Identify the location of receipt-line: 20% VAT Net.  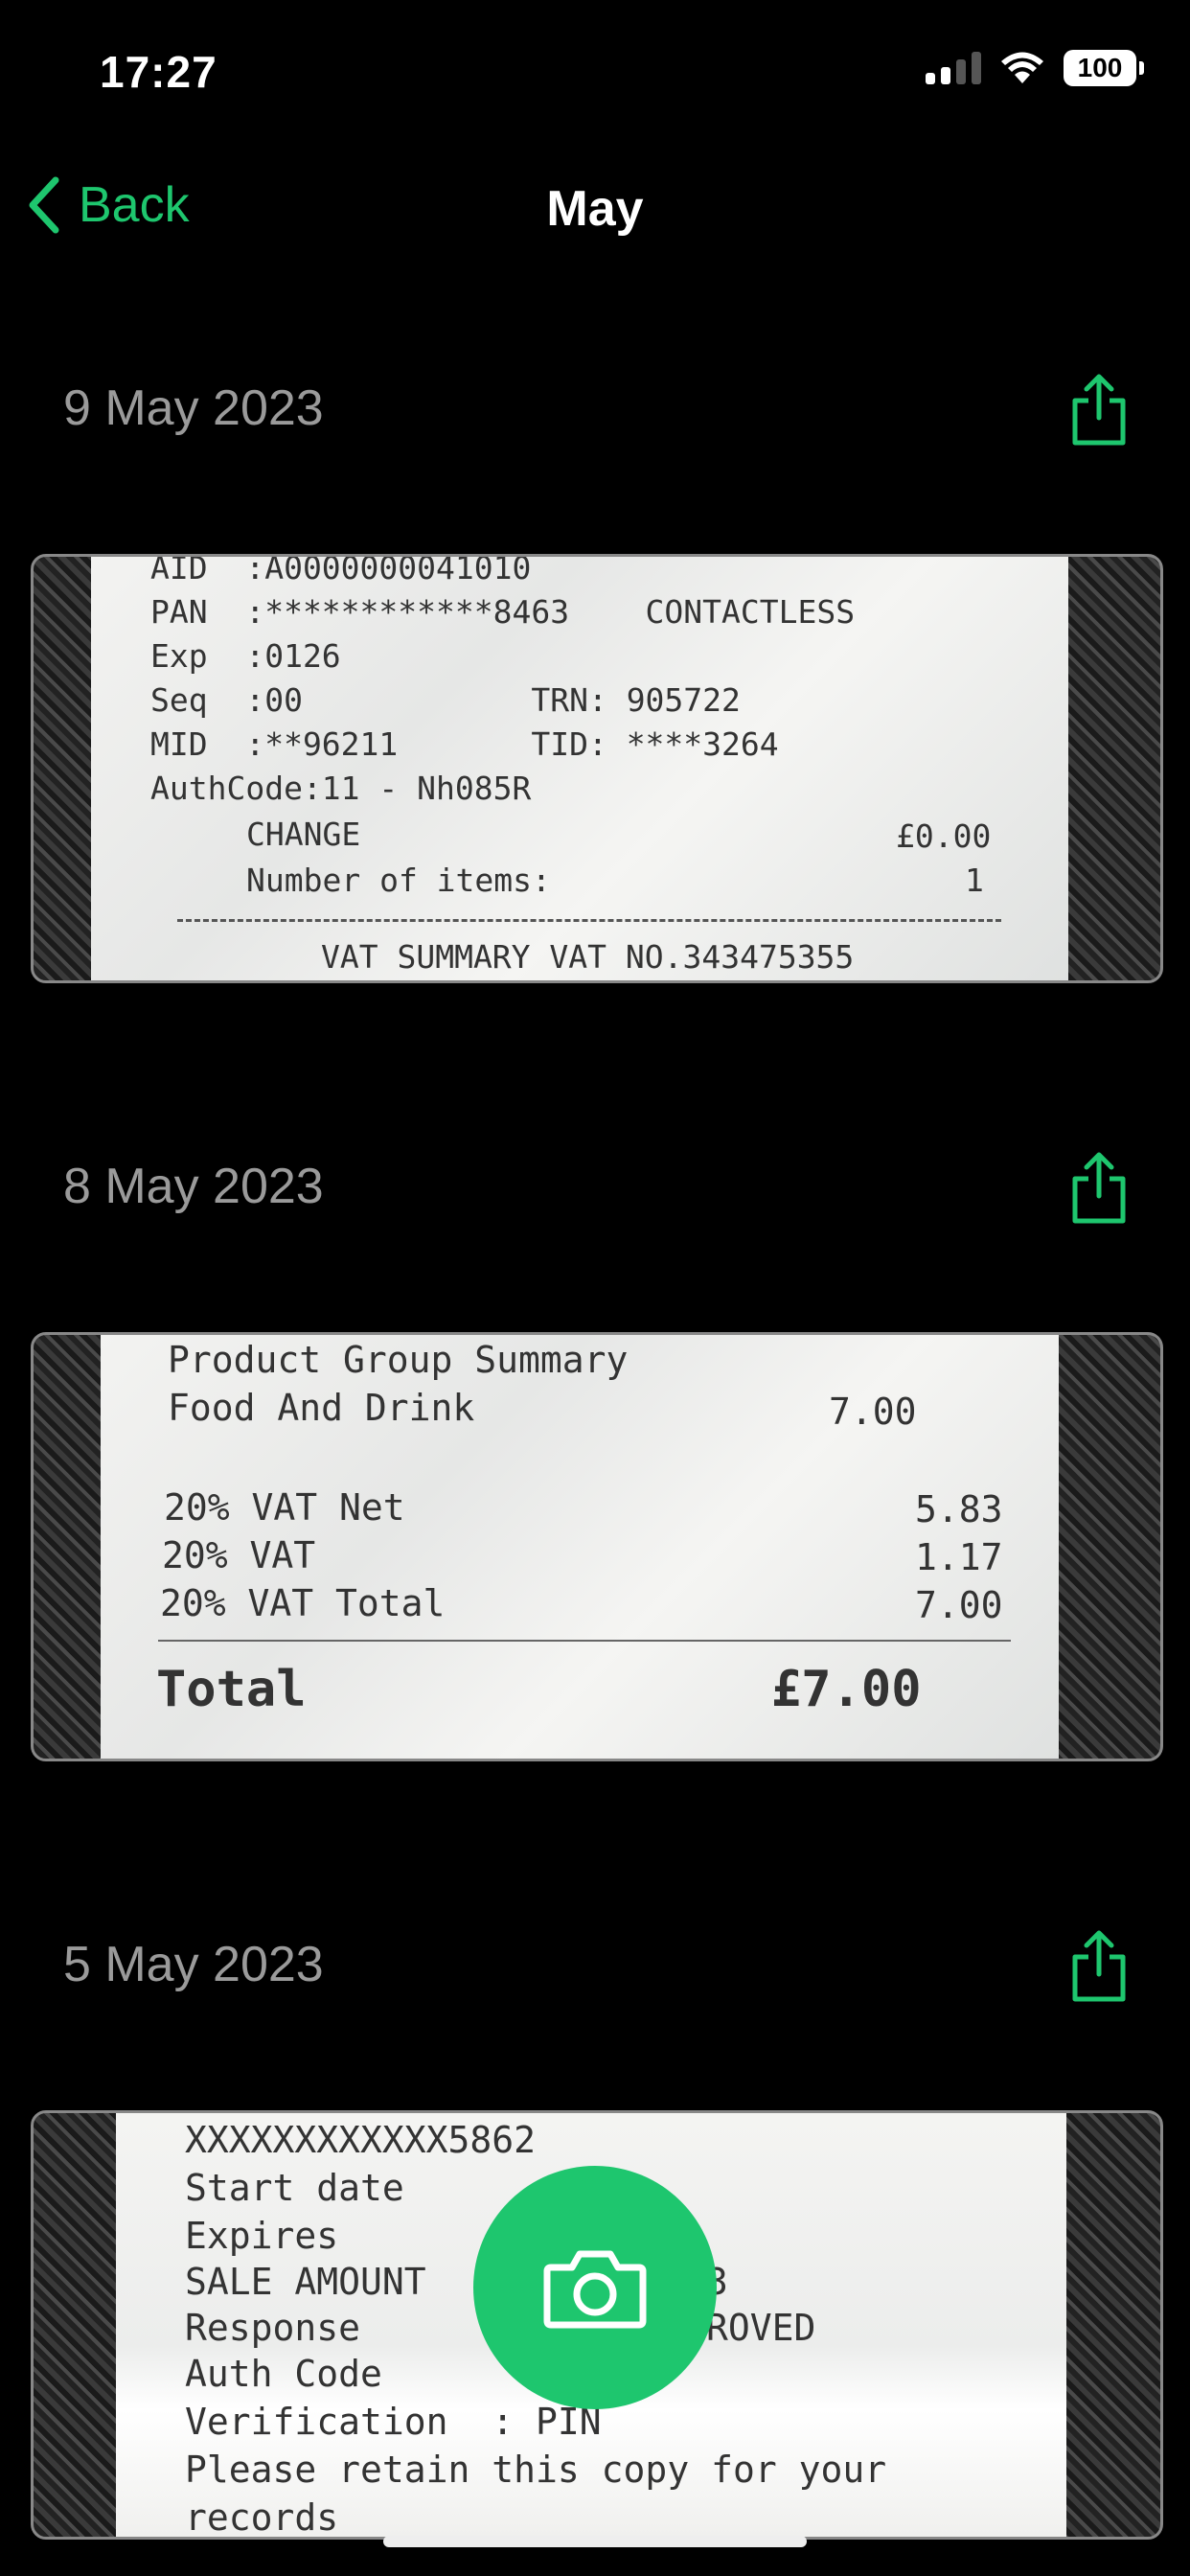
(285, 1507).